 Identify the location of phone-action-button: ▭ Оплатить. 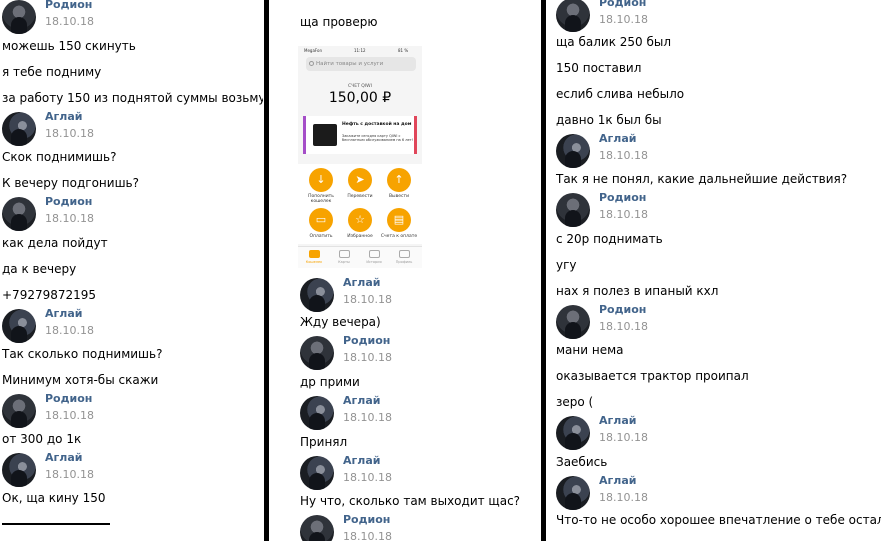
(321, 223).